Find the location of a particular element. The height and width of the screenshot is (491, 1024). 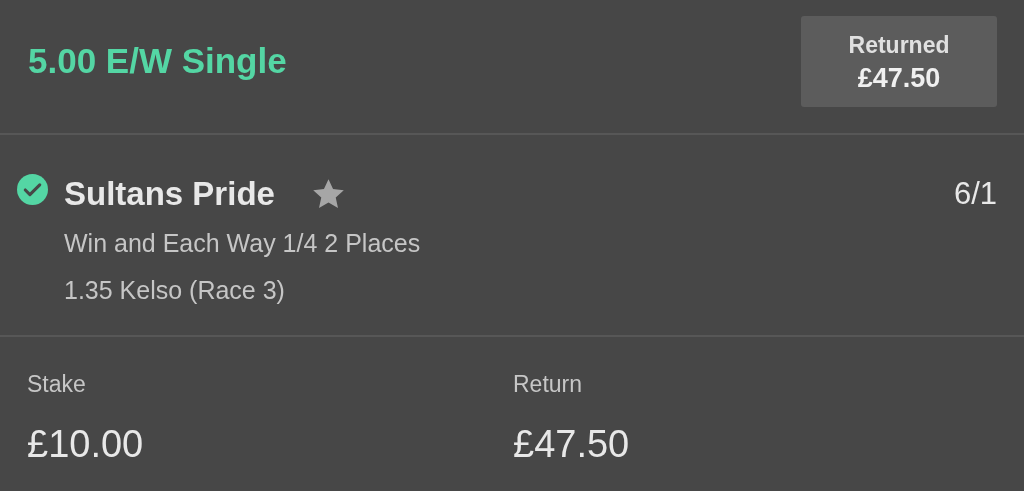

status-amount: £47.50 is located at coordinates (899, 78).